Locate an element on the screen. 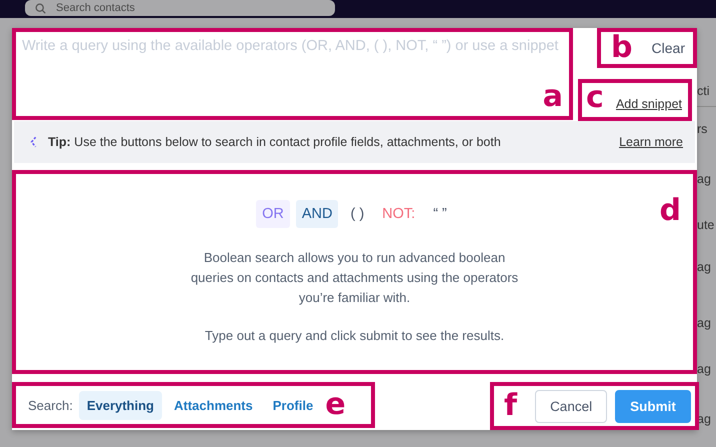  add-snippet-link: Add snippet is located at coordinates (649, 103).